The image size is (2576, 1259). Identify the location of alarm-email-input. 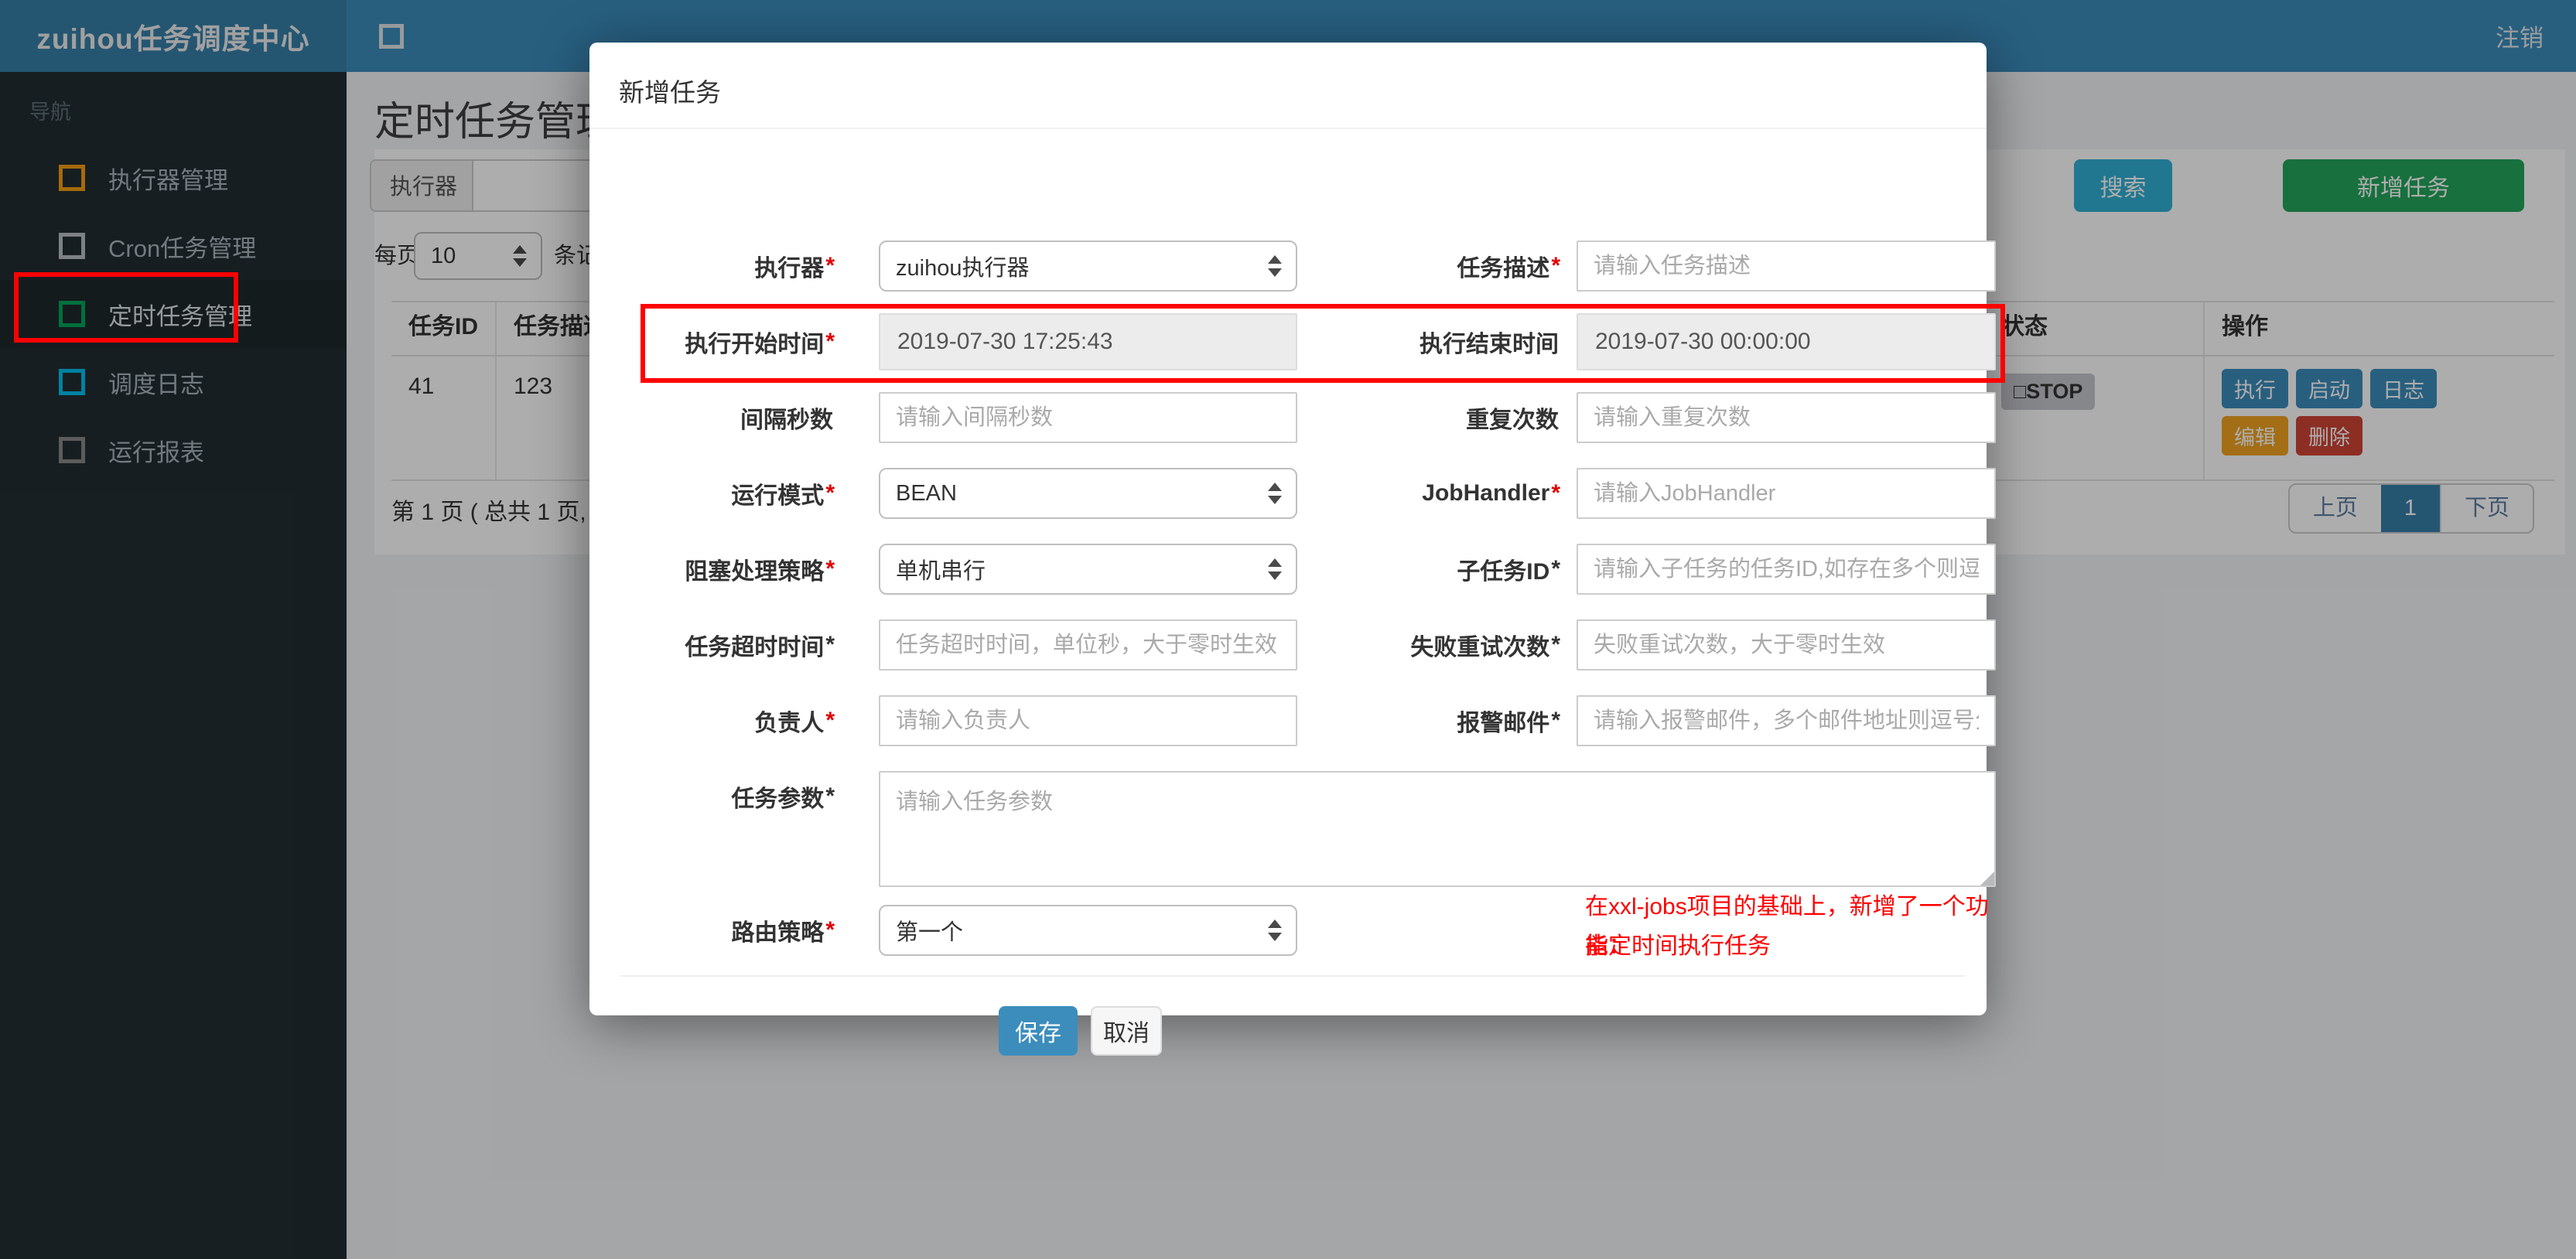
(1786, 721).